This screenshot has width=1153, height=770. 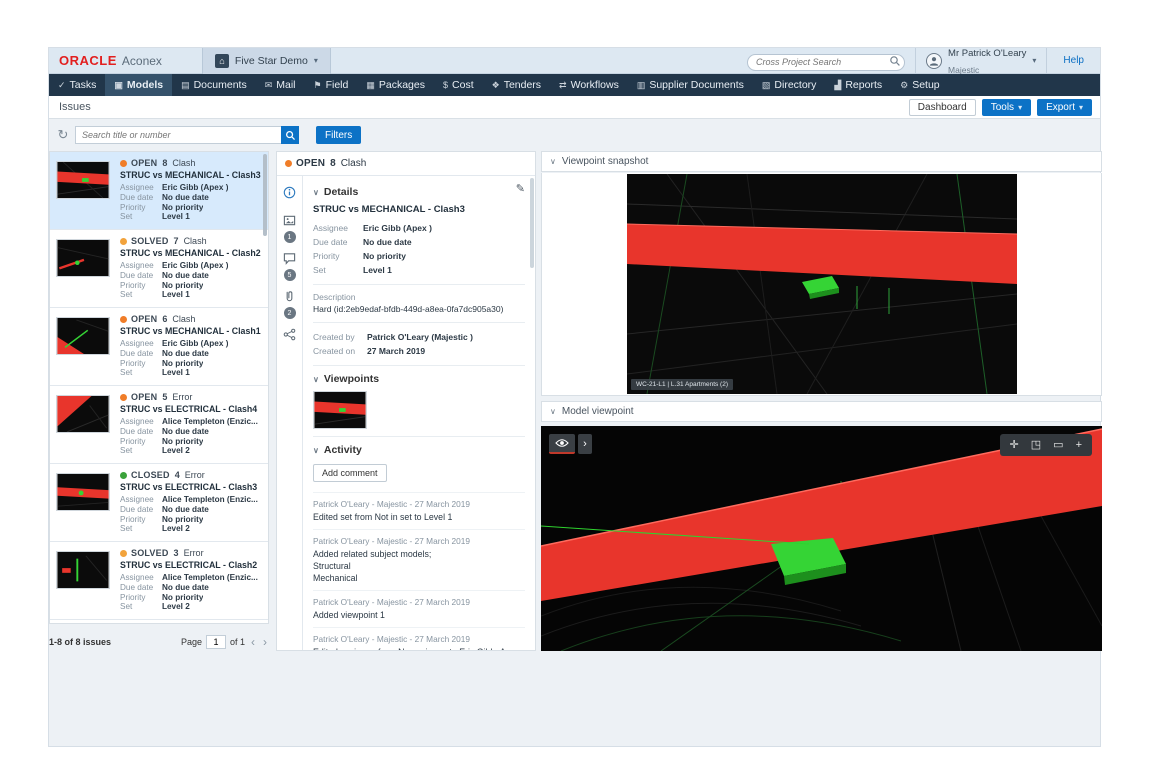 I want to click on next-page-button, so click(x=265, y=642).